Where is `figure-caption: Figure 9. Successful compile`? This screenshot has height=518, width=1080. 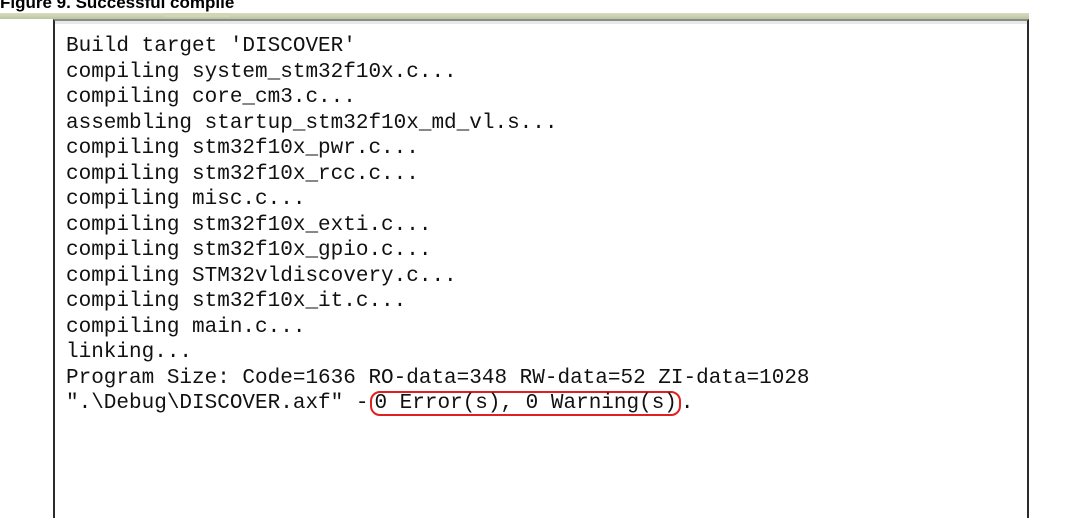 figure-caption: Figure 9. Successful compile is located at coordinates (130, 6).